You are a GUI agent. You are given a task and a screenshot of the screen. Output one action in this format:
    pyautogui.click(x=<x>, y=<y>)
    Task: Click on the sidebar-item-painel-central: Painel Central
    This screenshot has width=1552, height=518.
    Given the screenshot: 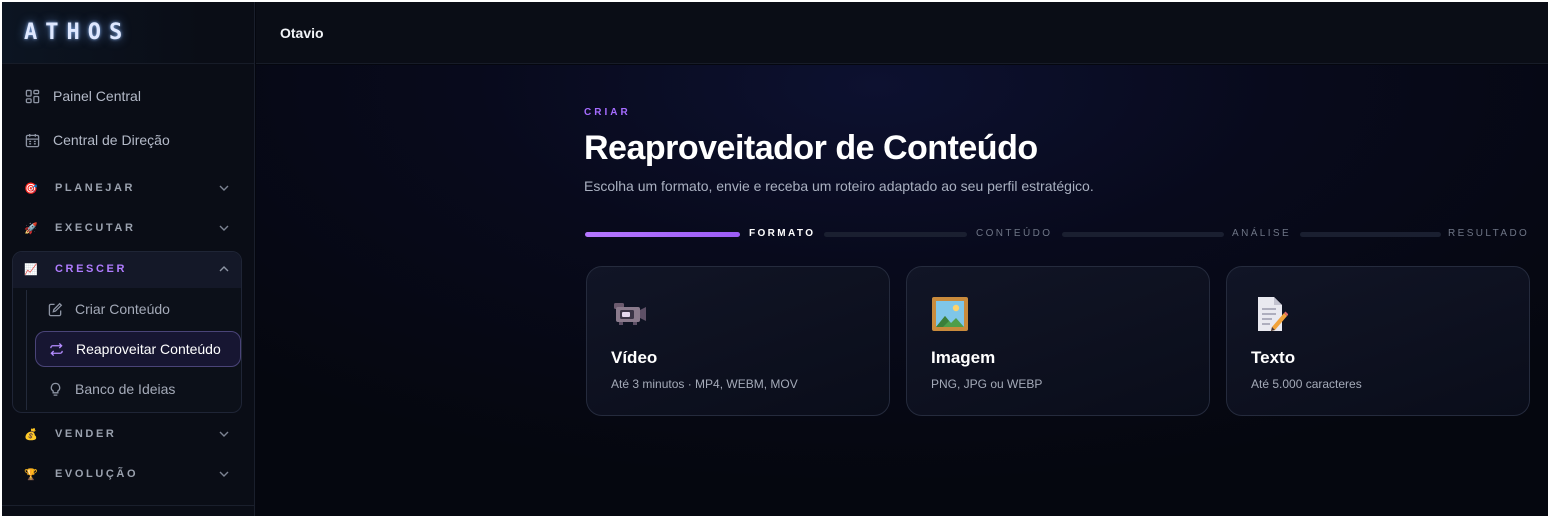 What is the action you would take?
    pyautogui.click(x=82, y=96)
    